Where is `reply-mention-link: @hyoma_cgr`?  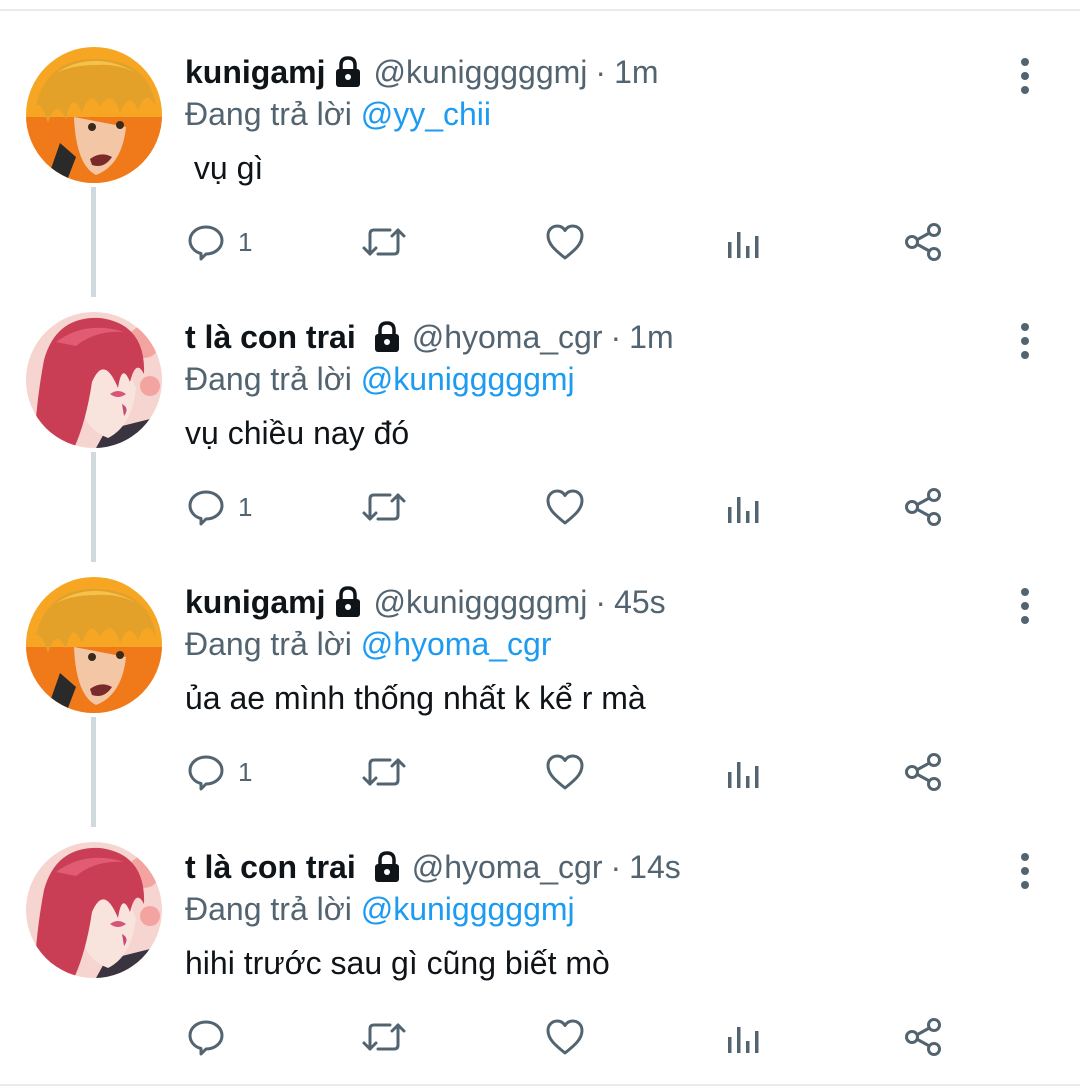 reply-mention-link: @hyoma_cgr is located at coordinates (456, 644).